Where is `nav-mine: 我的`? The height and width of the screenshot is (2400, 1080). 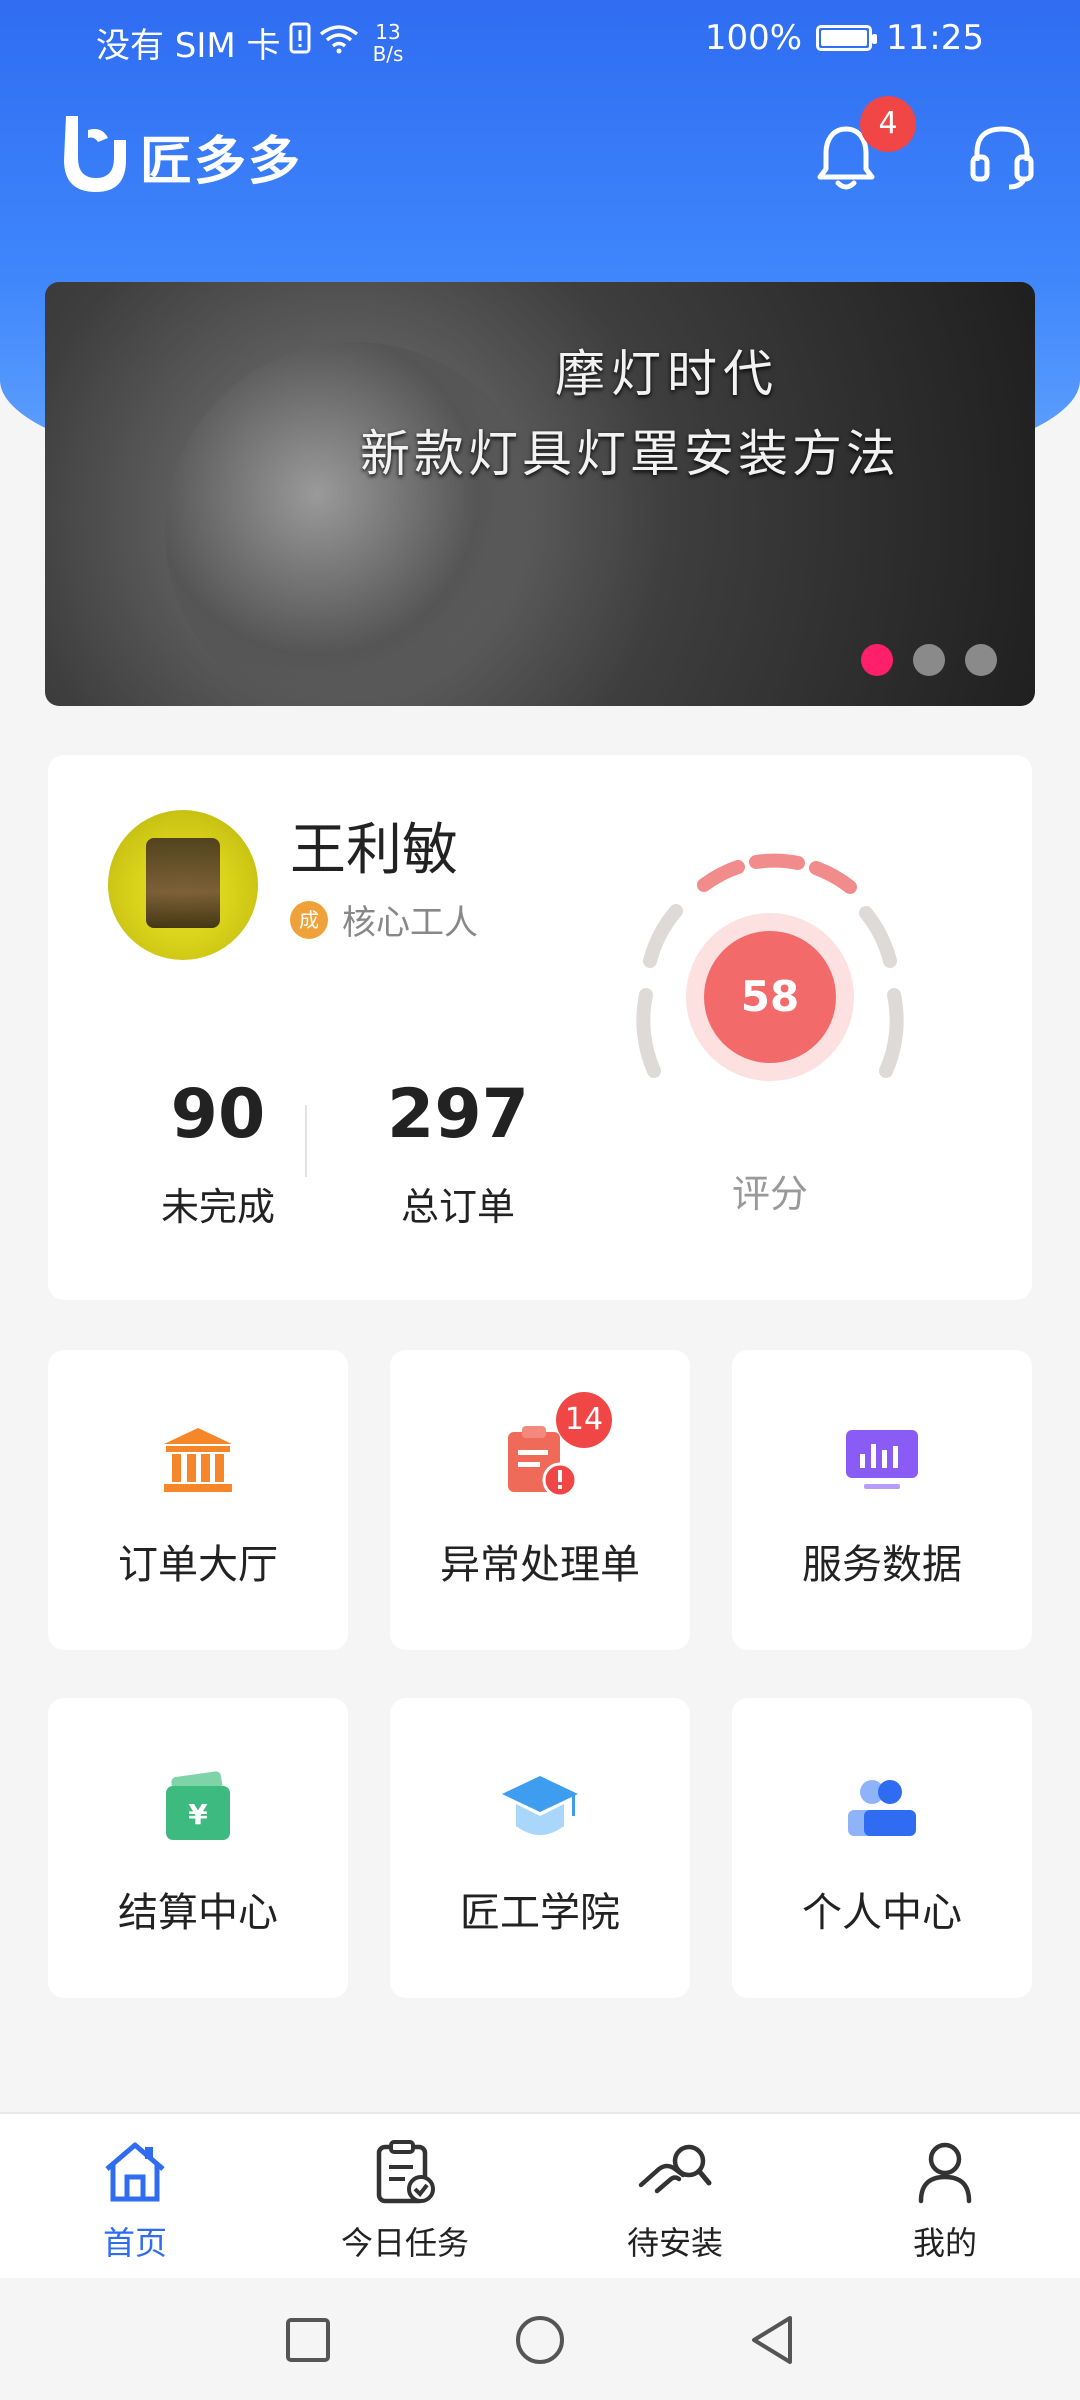 nav-mine: 我的 is located at coordinates (945, 2200).